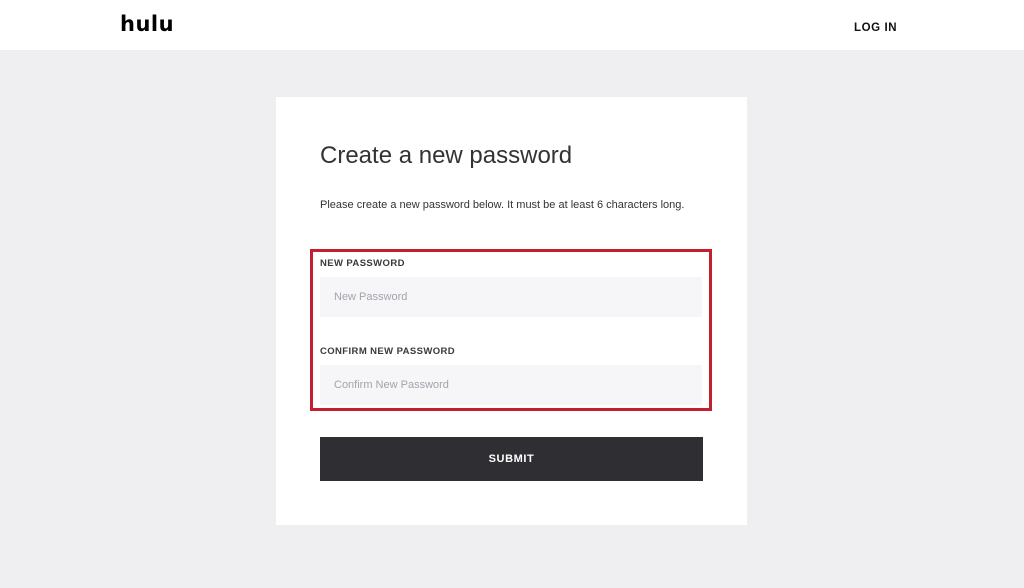  What do you see at coordinates (511, 385) in the screenshot?
I see `confirm-password-input` at bounding box center [511, 385].